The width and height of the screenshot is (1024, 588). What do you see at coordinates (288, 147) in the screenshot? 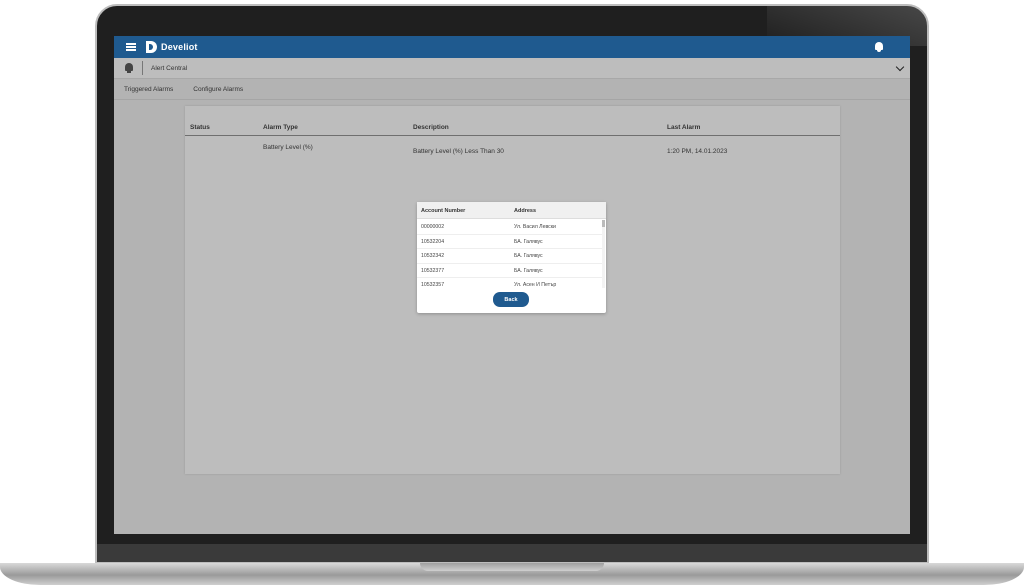
I see `cell-alarm-type: Battery Level (%)` at bounding box center [288, 147].